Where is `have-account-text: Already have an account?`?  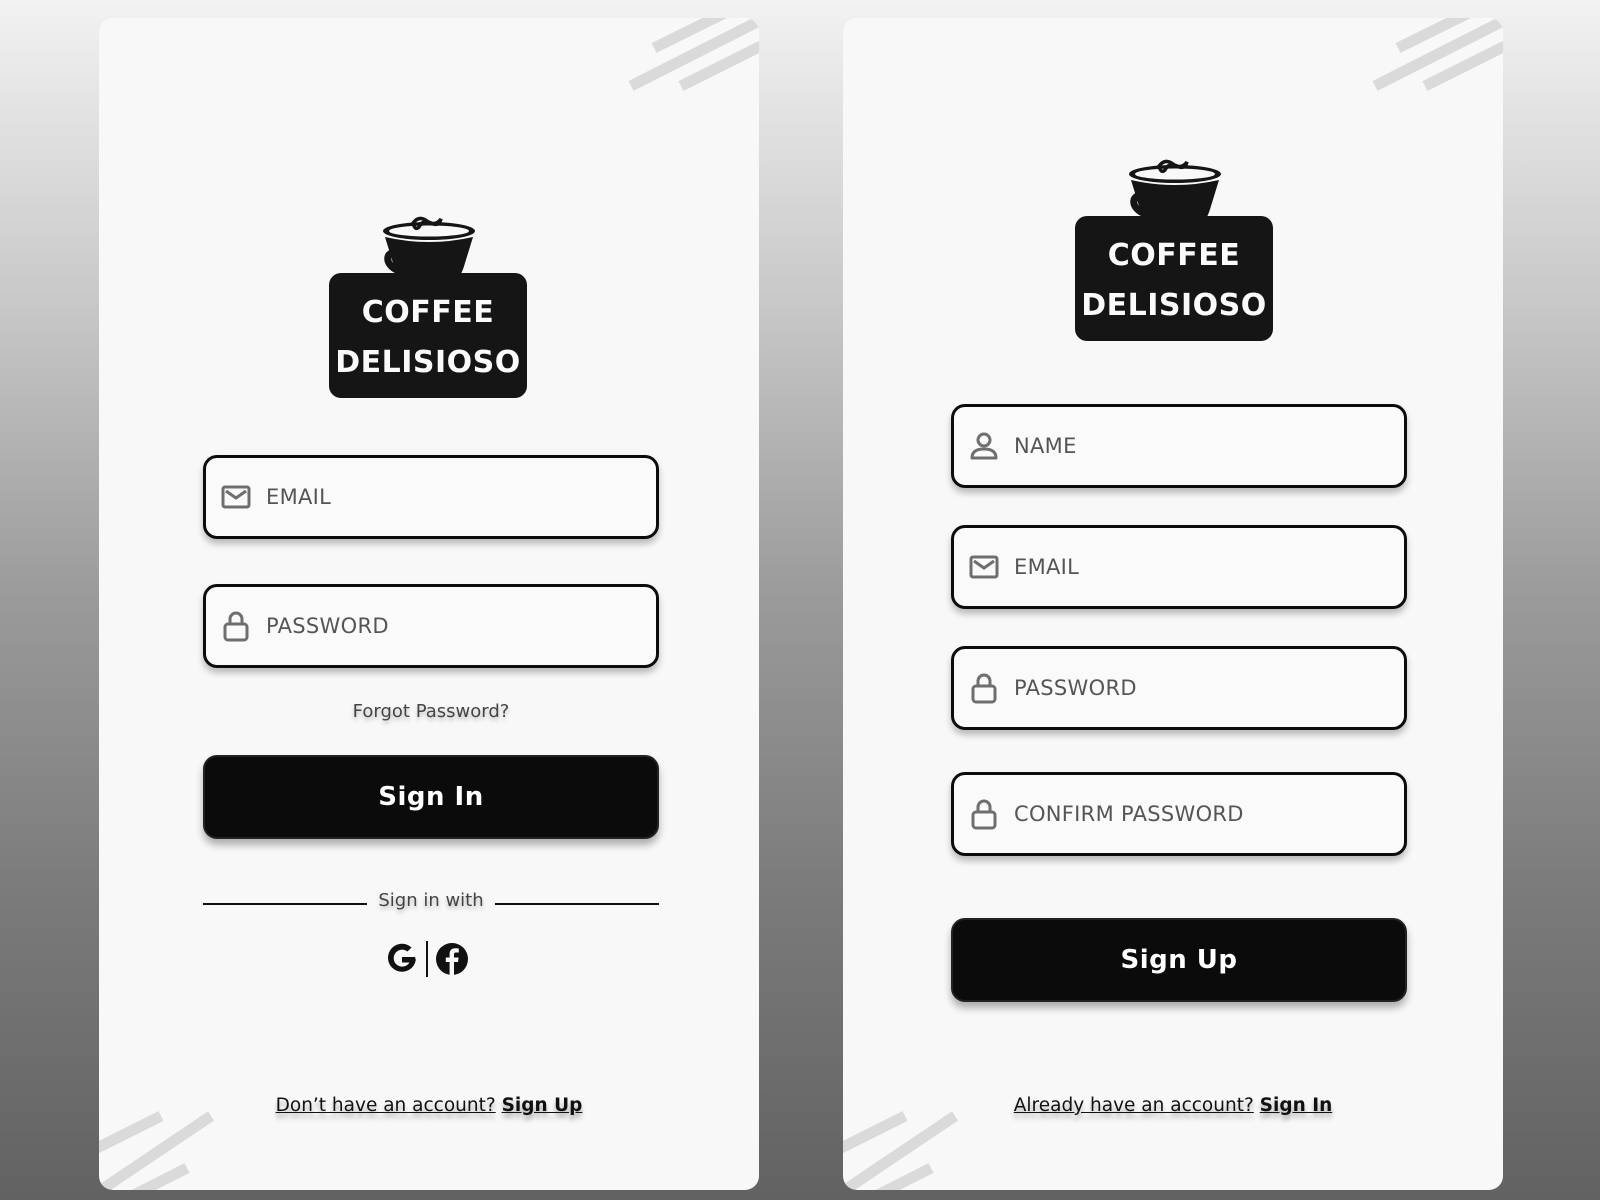 have-account-text: Already have an account? is located at coordinates (1133, 1105).